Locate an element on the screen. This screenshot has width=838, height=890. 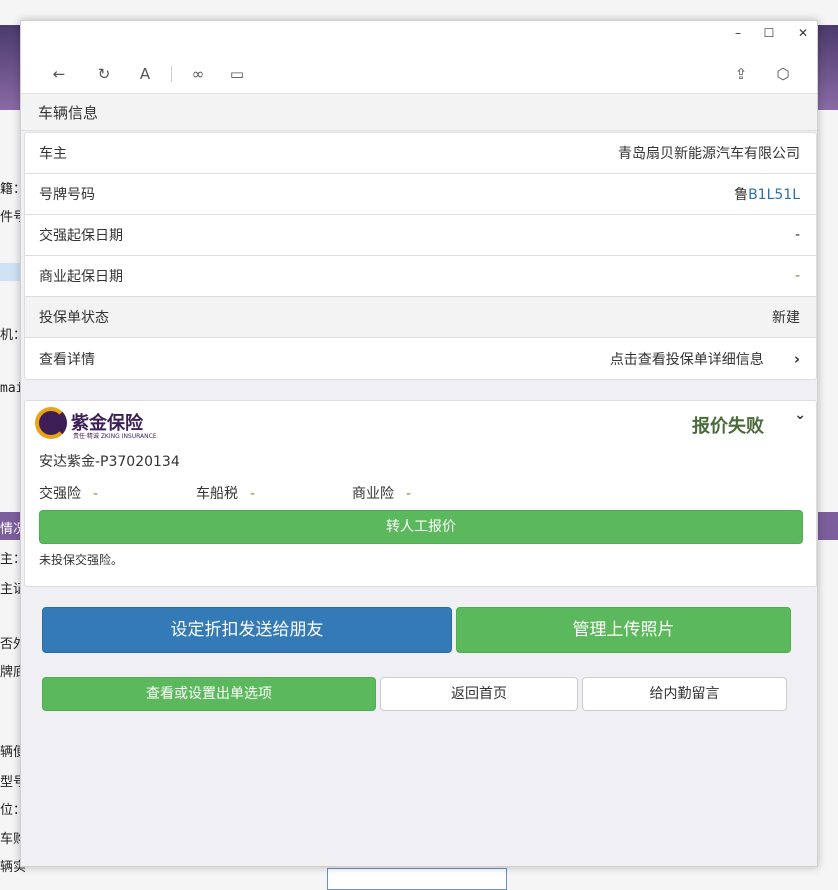
info-value: 鲁B1L51L is located at coordinates (767, 194).